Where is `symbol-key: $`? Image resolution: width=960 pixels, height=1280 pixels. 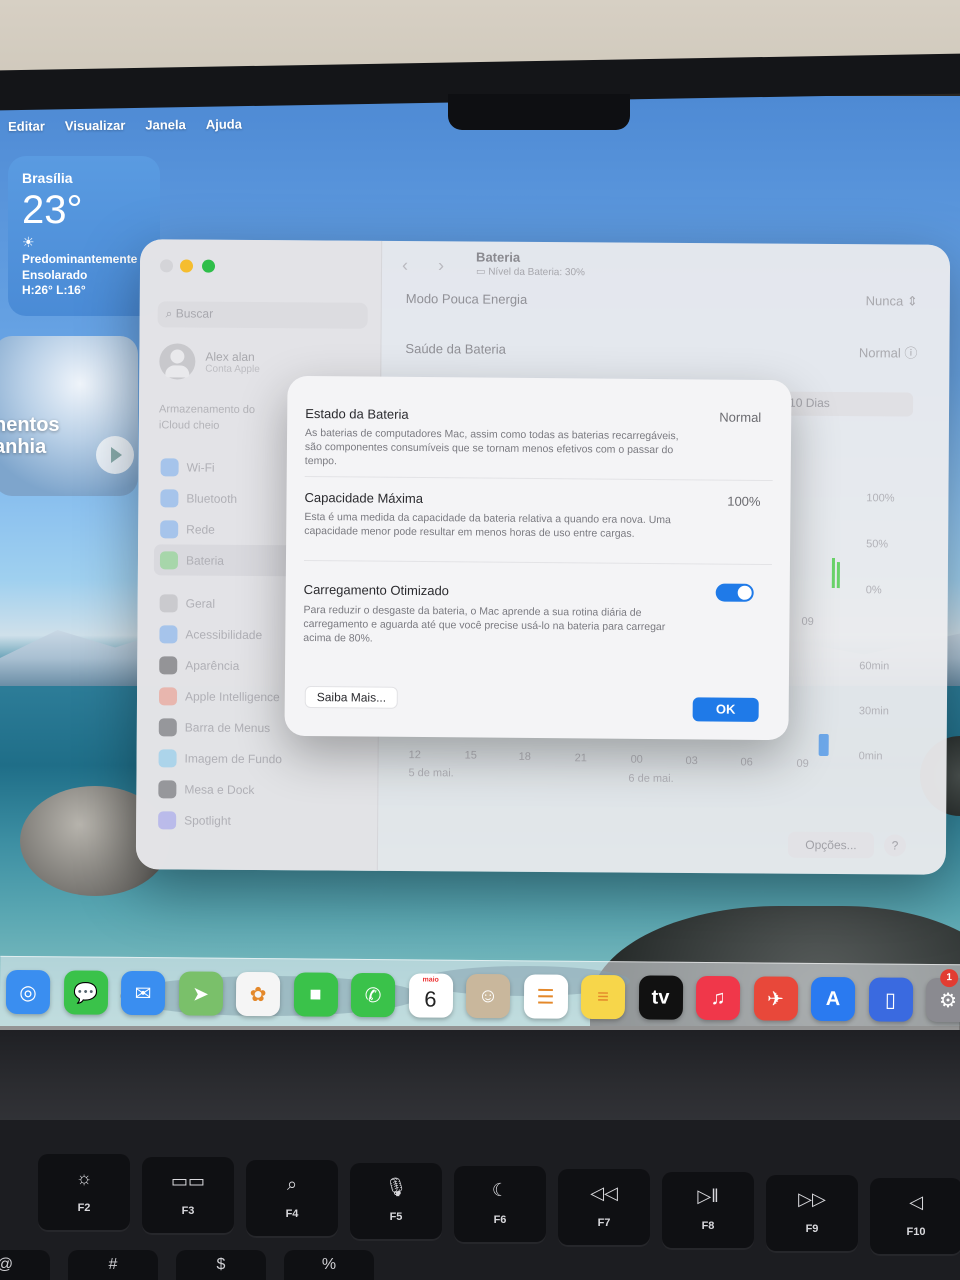
symbol-key: $ is located at coordinates (221, 1265).